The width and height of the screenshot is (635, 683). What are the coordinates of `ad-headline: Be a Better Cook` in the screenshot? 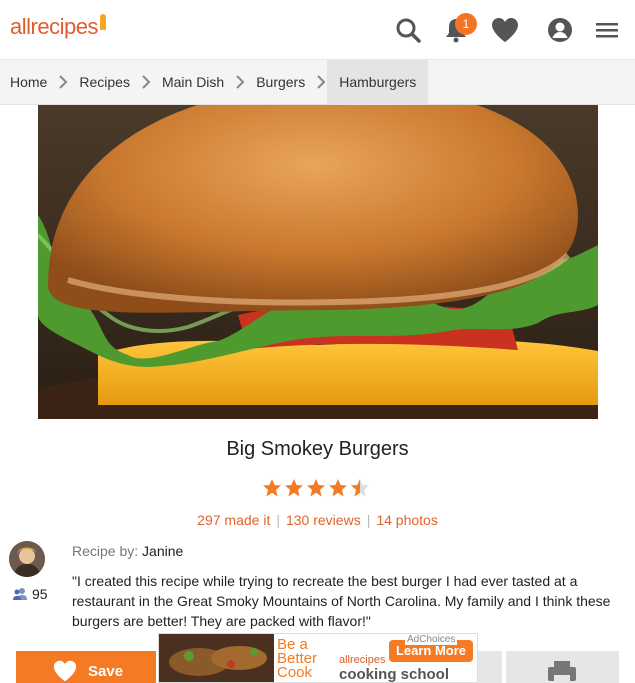 It's located at (297, 658).